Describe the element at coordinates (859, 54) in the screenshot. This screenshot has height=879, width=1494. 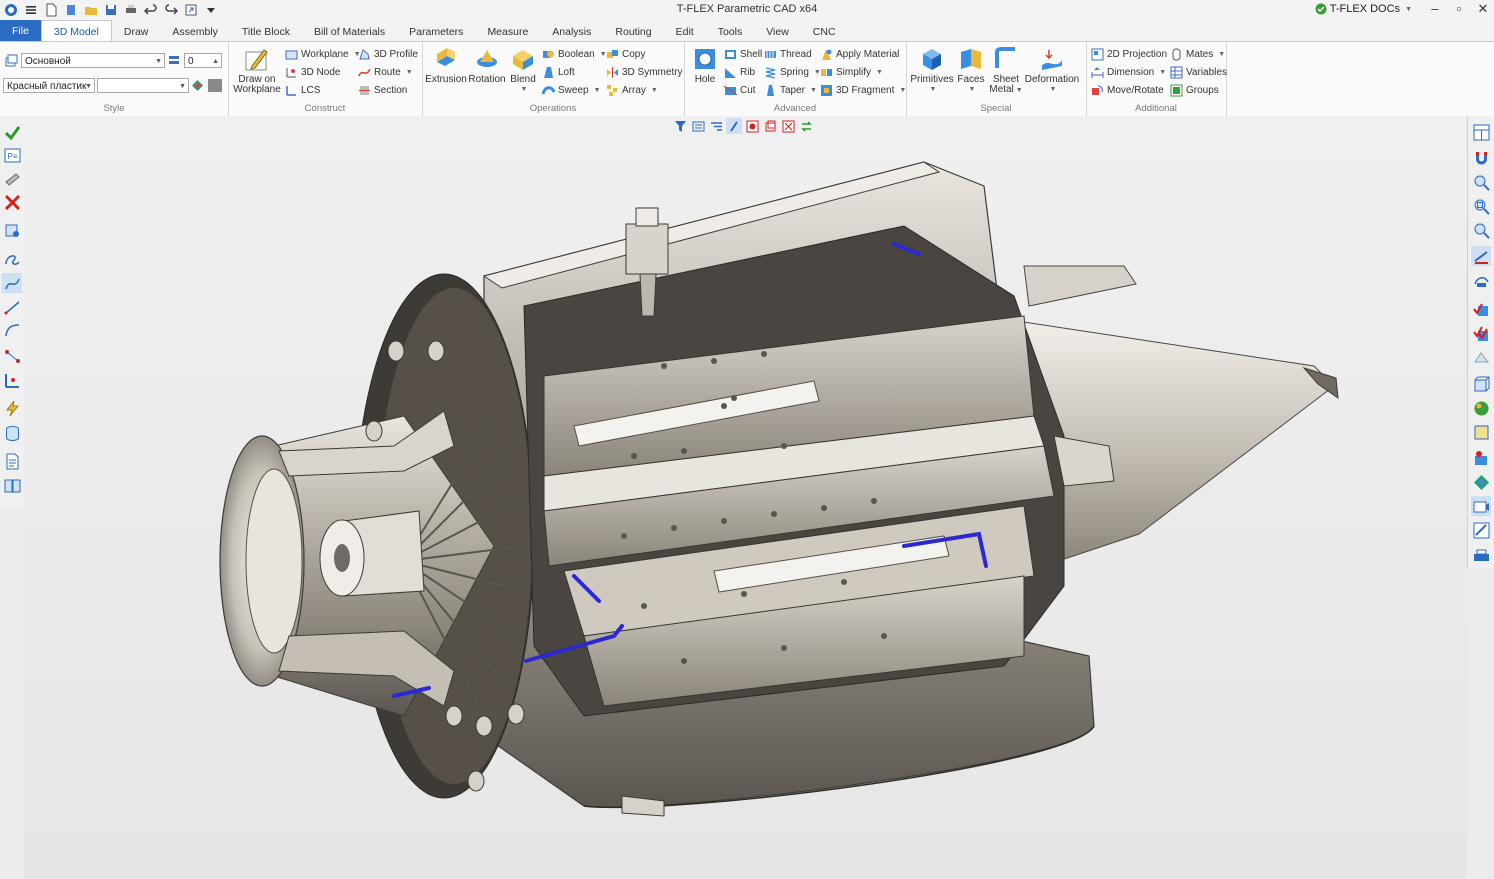
I see `apply-material-button: Apply Material` at that location.